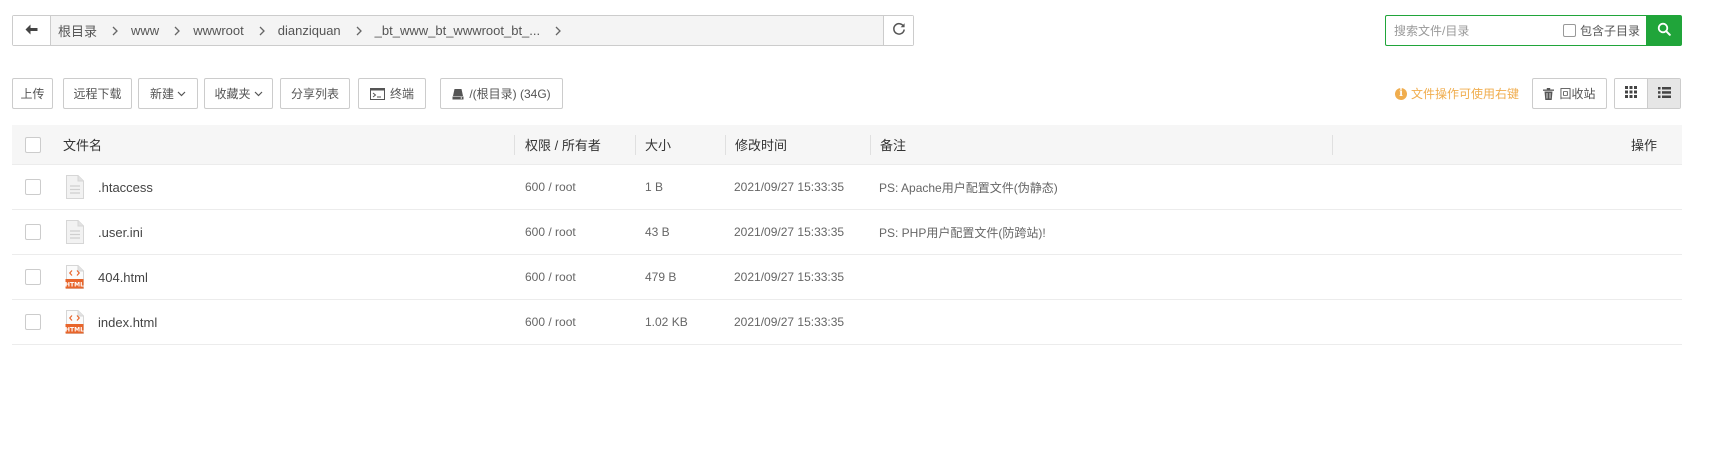 The height and width of the screenshot is (458, 1717). I want to click on breadcrumb-label: wwwroot, so click(218, 30).